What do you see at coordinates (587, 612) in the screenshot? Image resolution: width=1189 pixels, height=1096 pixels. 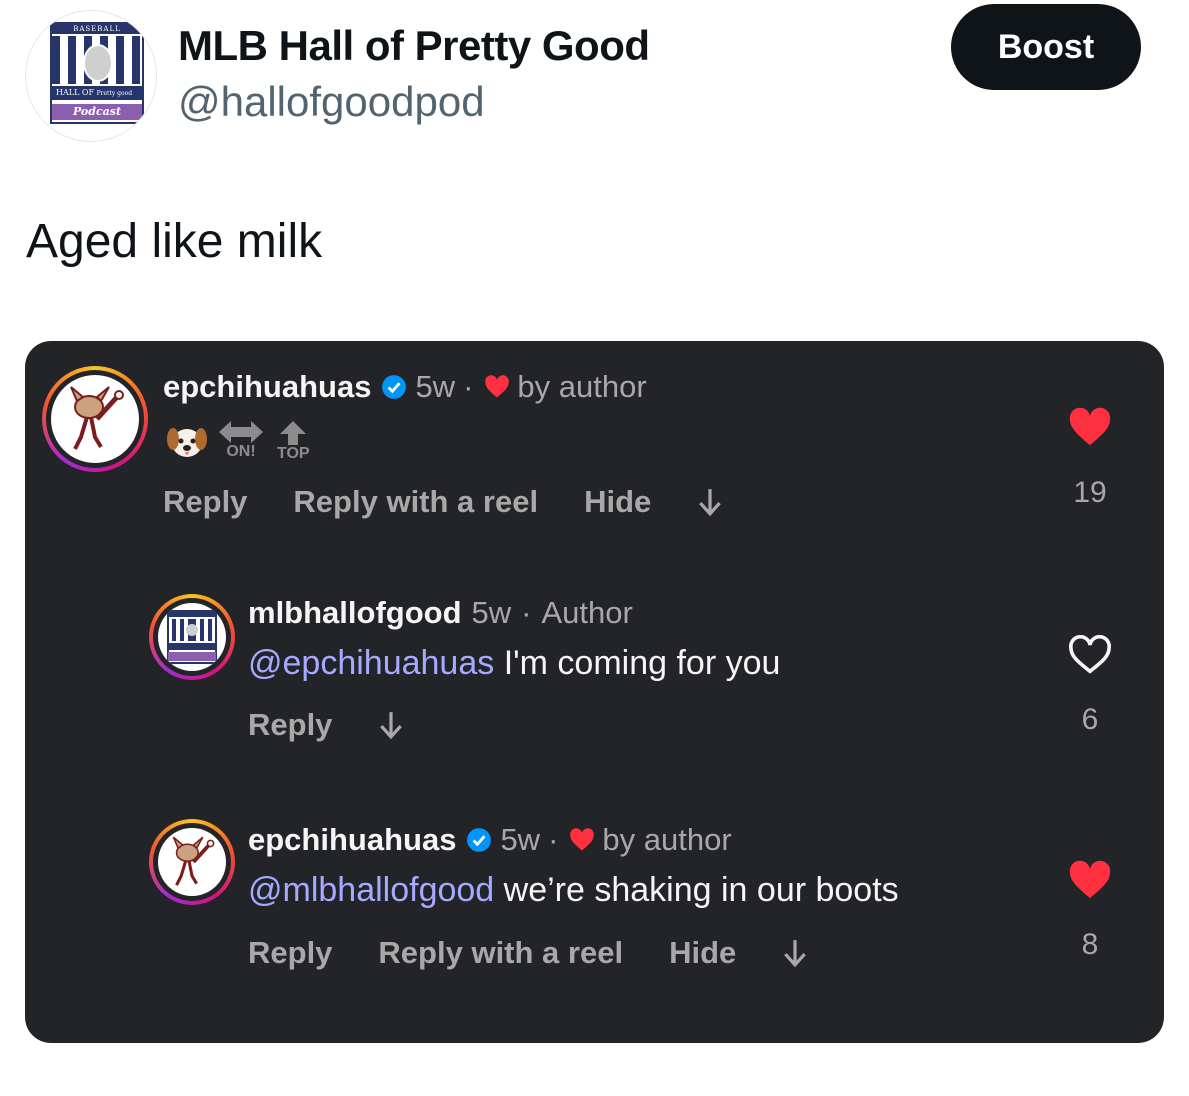 I see `author-label: Author` at bounding box center [587, 612].